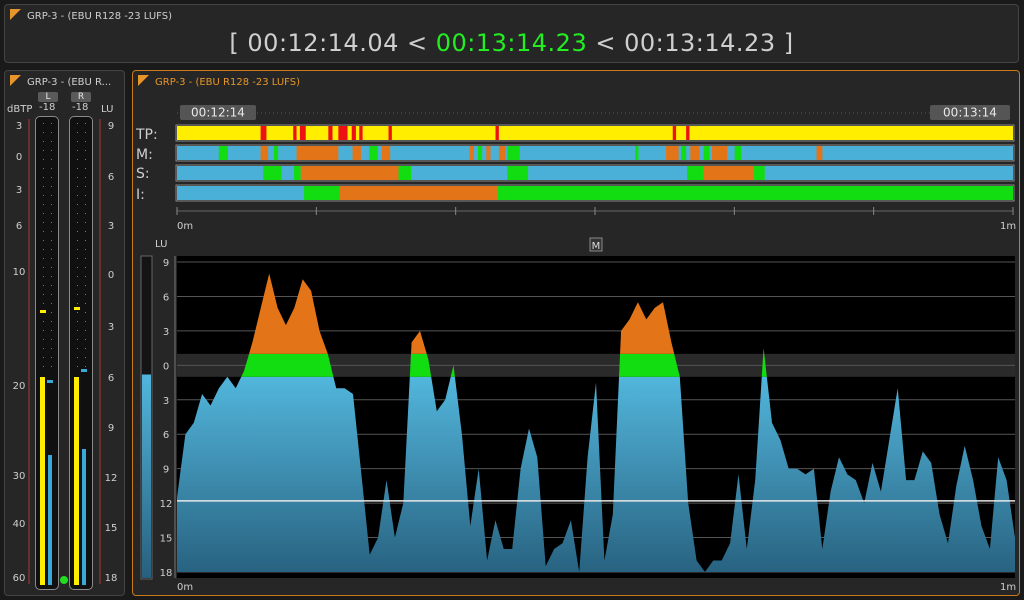  I want to click on l-peak-bar, so click(42, 481).